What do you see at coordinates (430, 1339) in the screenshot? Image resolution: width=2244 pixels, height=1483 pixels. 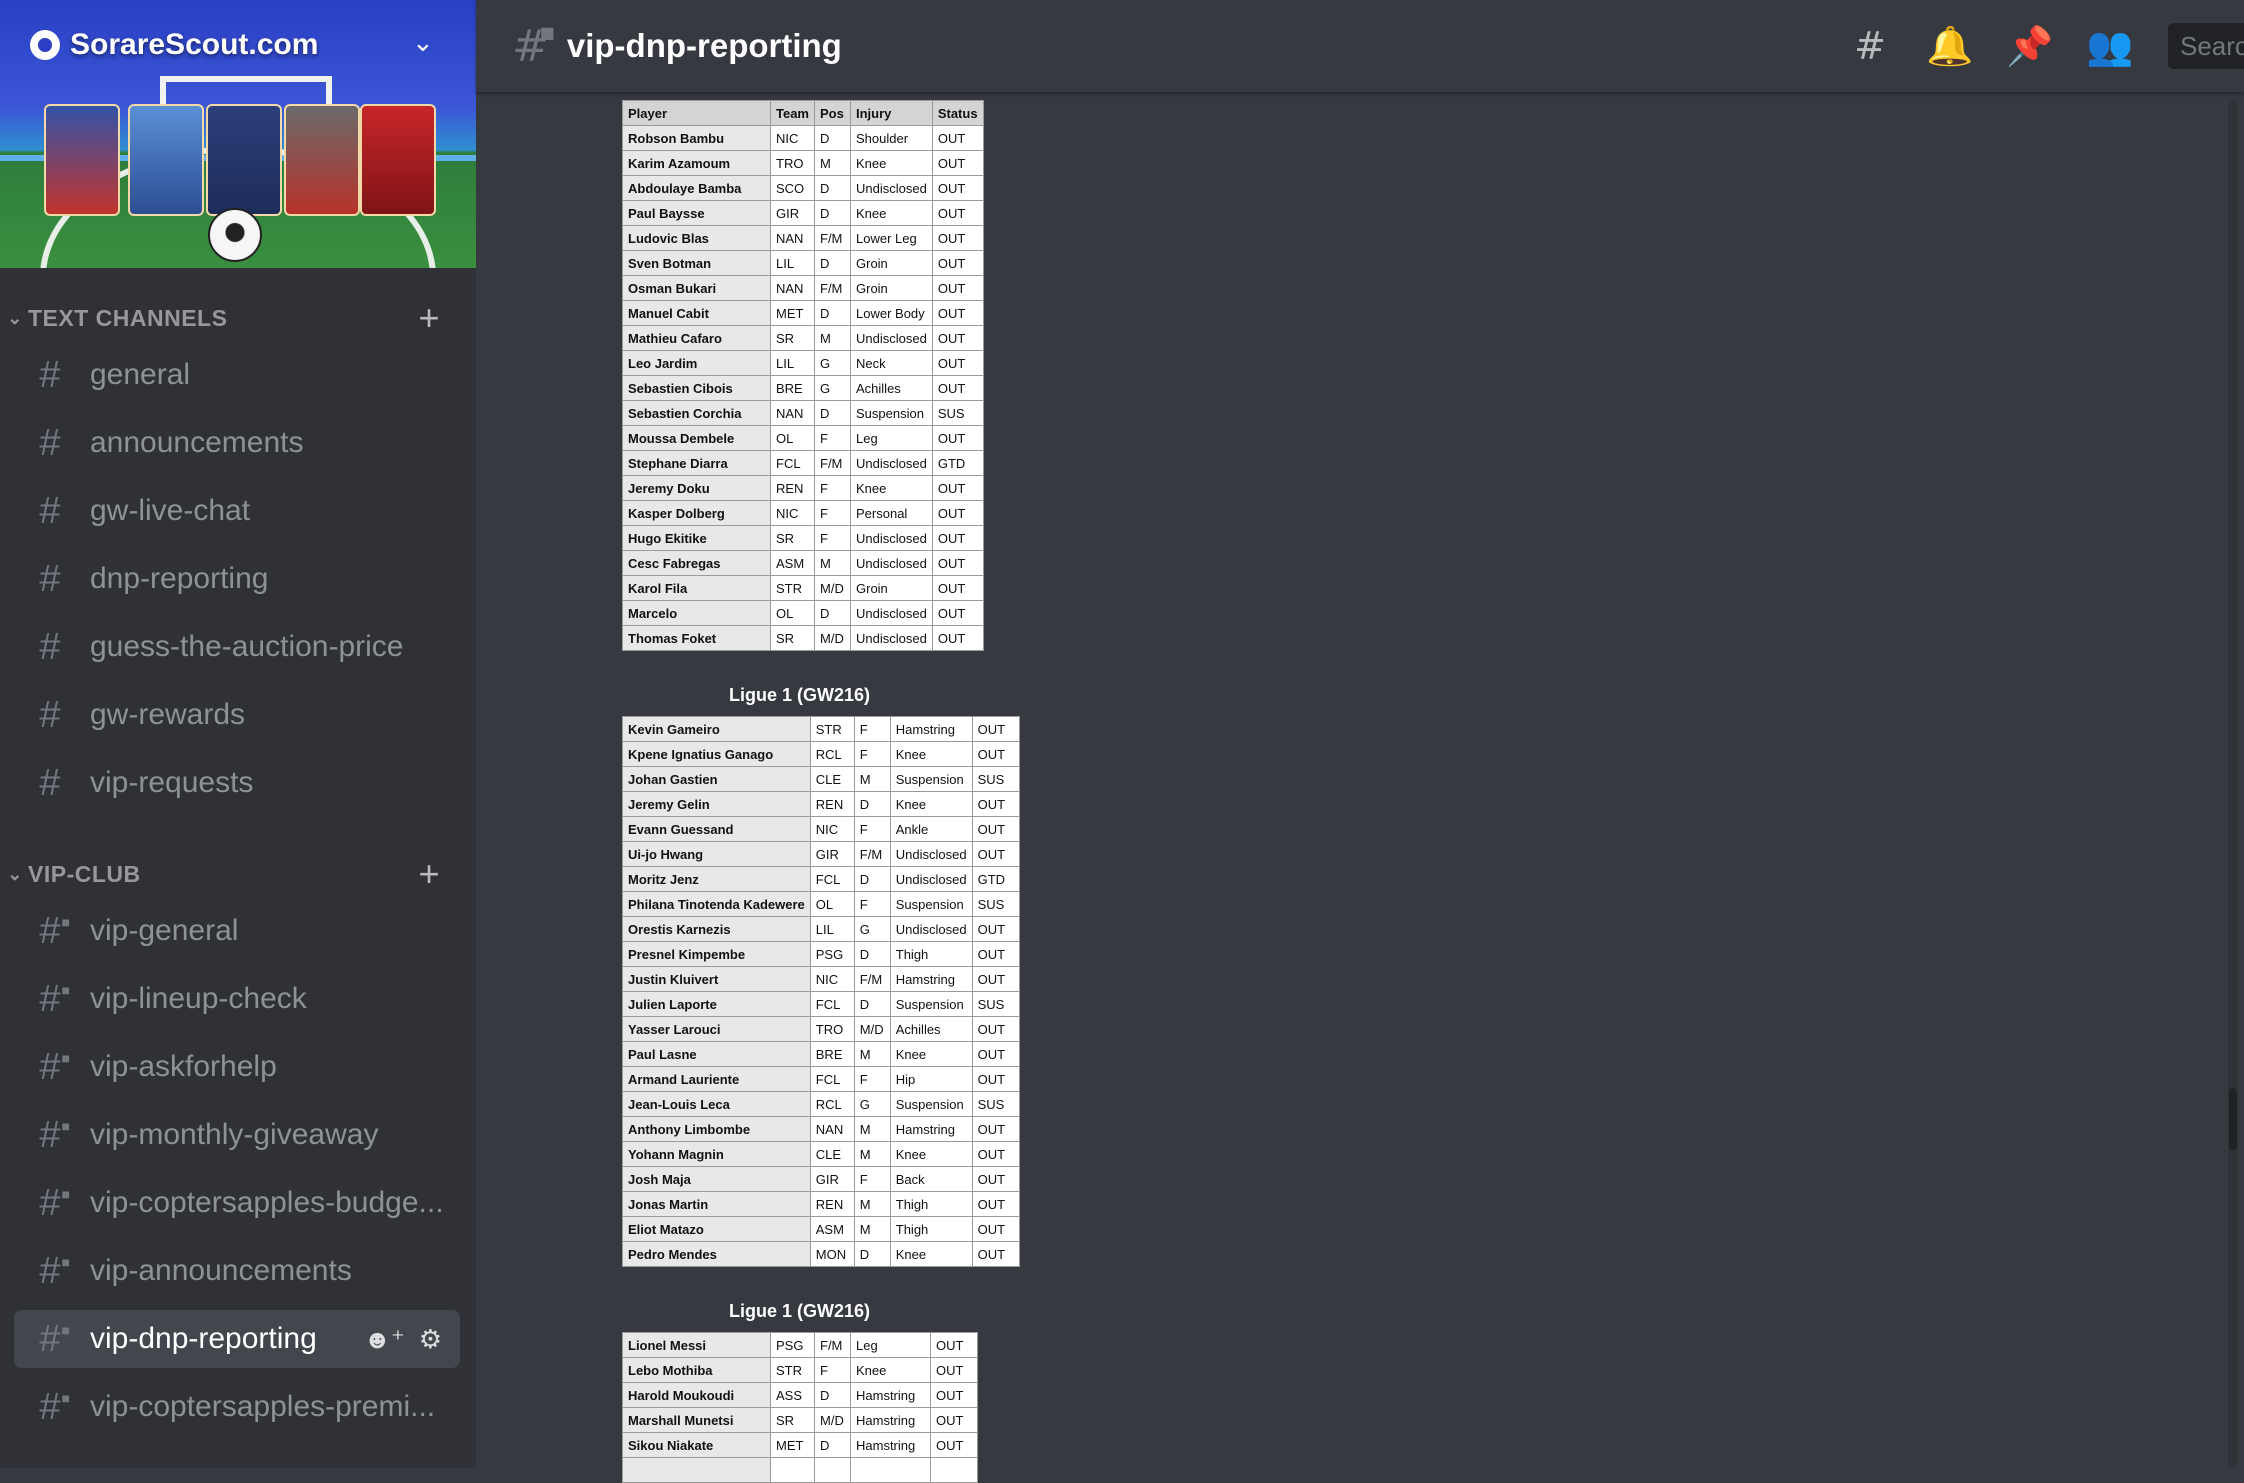 I see `gear-icon: ⚙` at bounding box center [430, 1339].